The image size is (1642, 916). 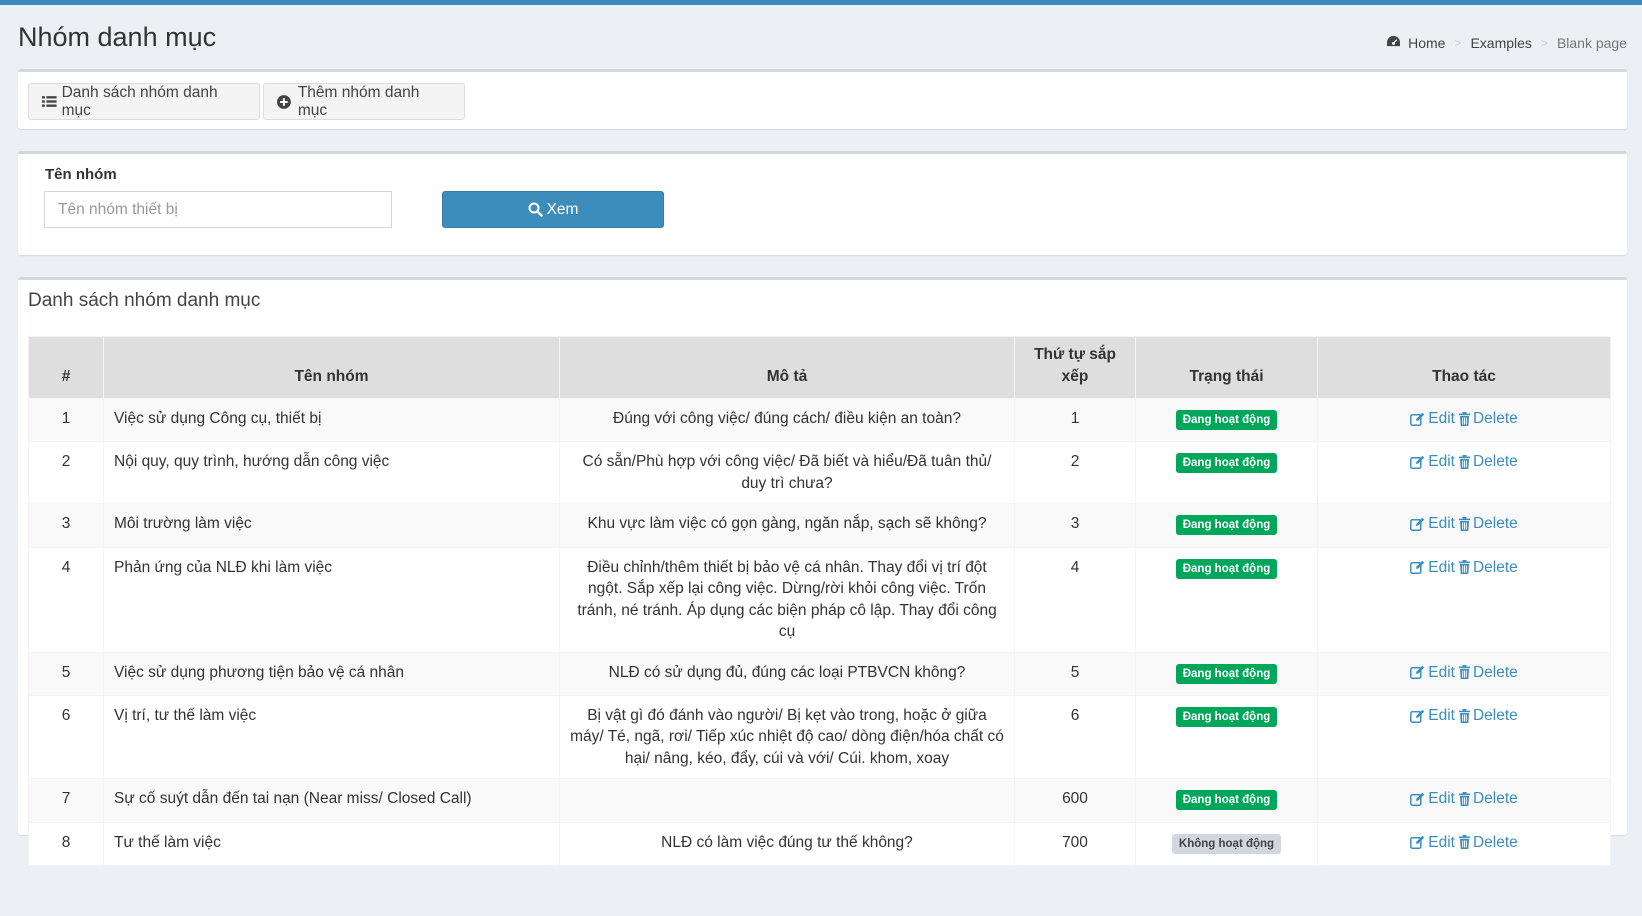 I want to click on add-category-button: Thêm nhóm danh mục, so click(x=364, y=101).